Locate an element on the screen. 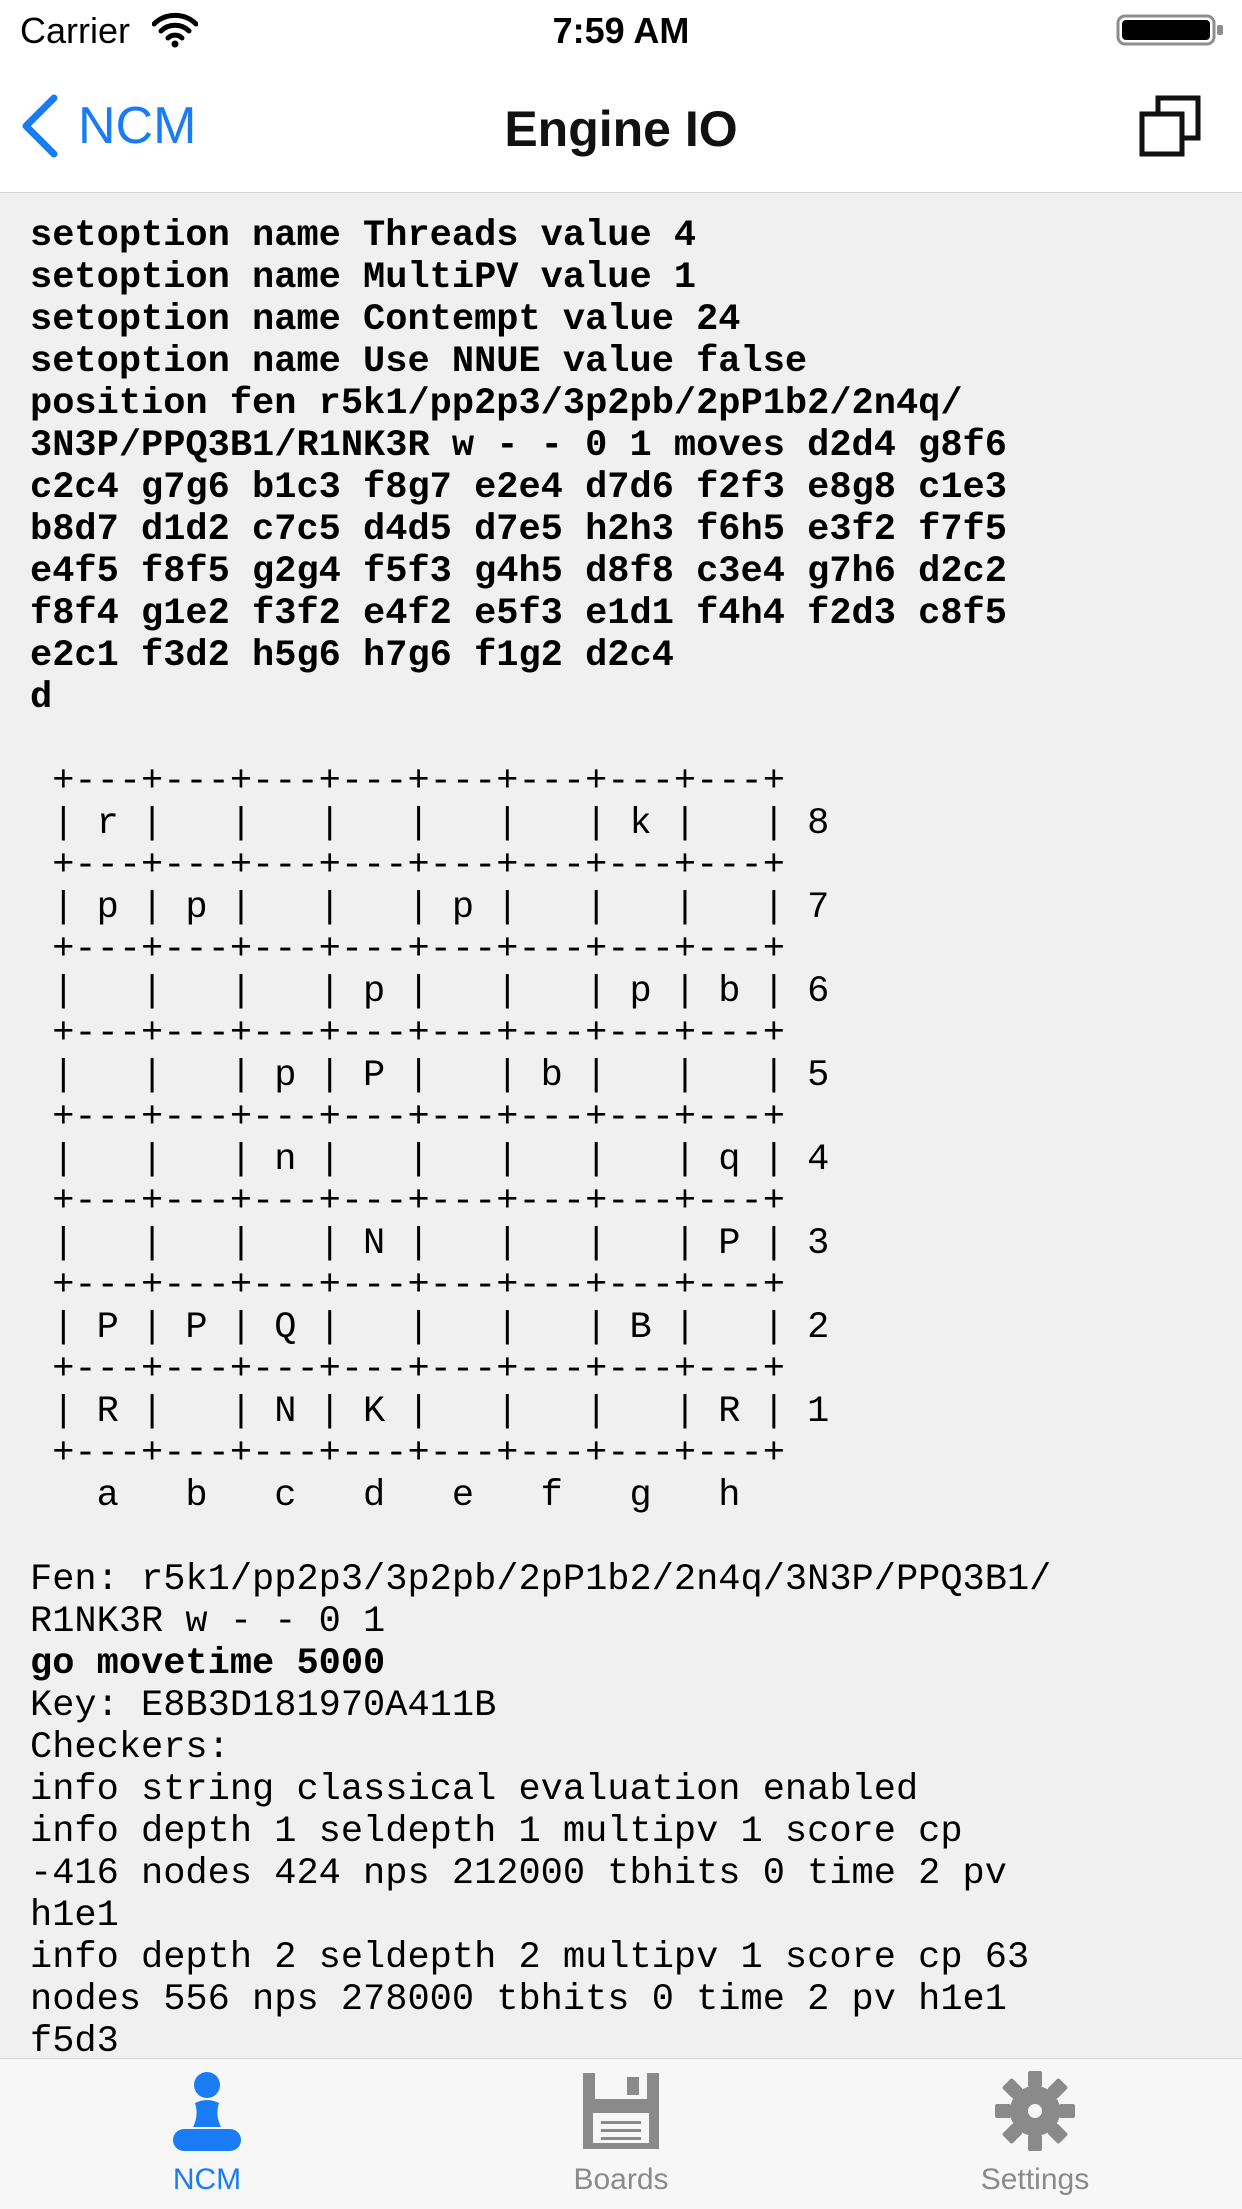 The image size is (1242, 2209). console-line: | P | P | Q | | | | B | | 2 is located at coordinates (430, 1328).